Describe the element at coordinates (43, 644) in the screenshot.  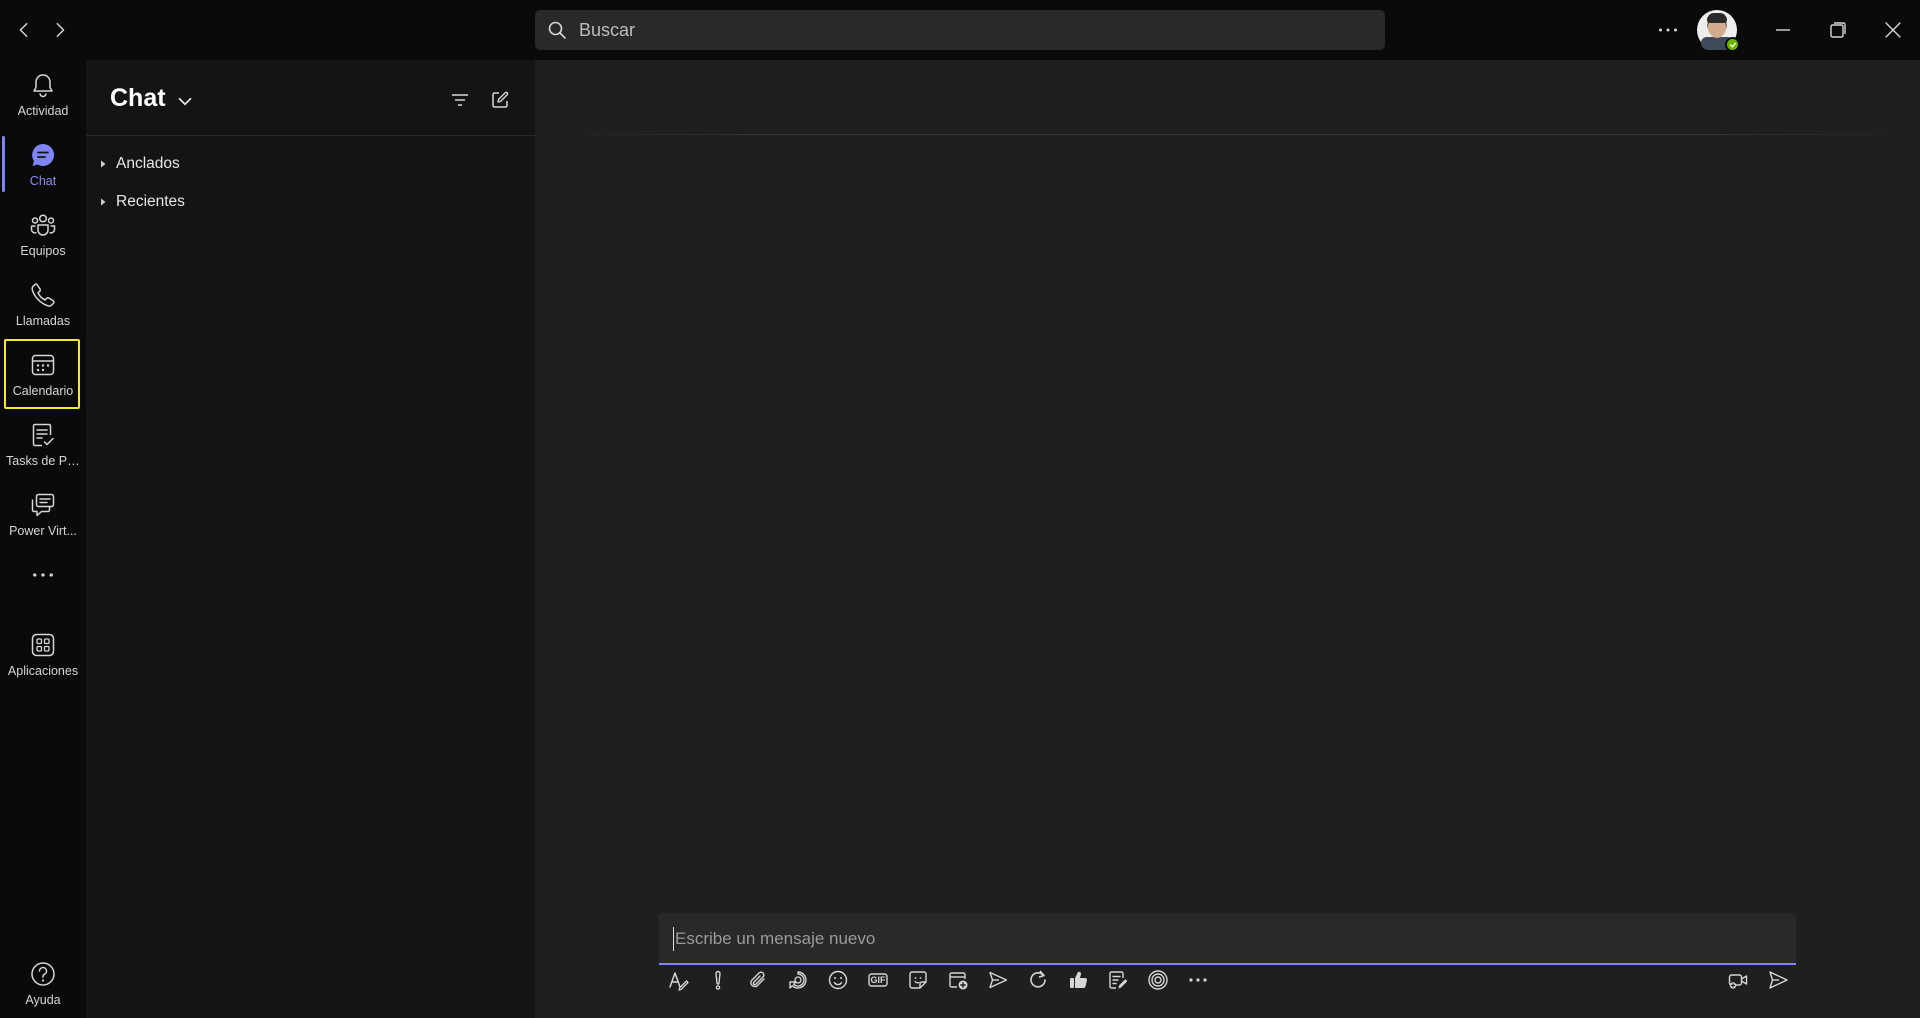
I see `apps-icon` at that location.